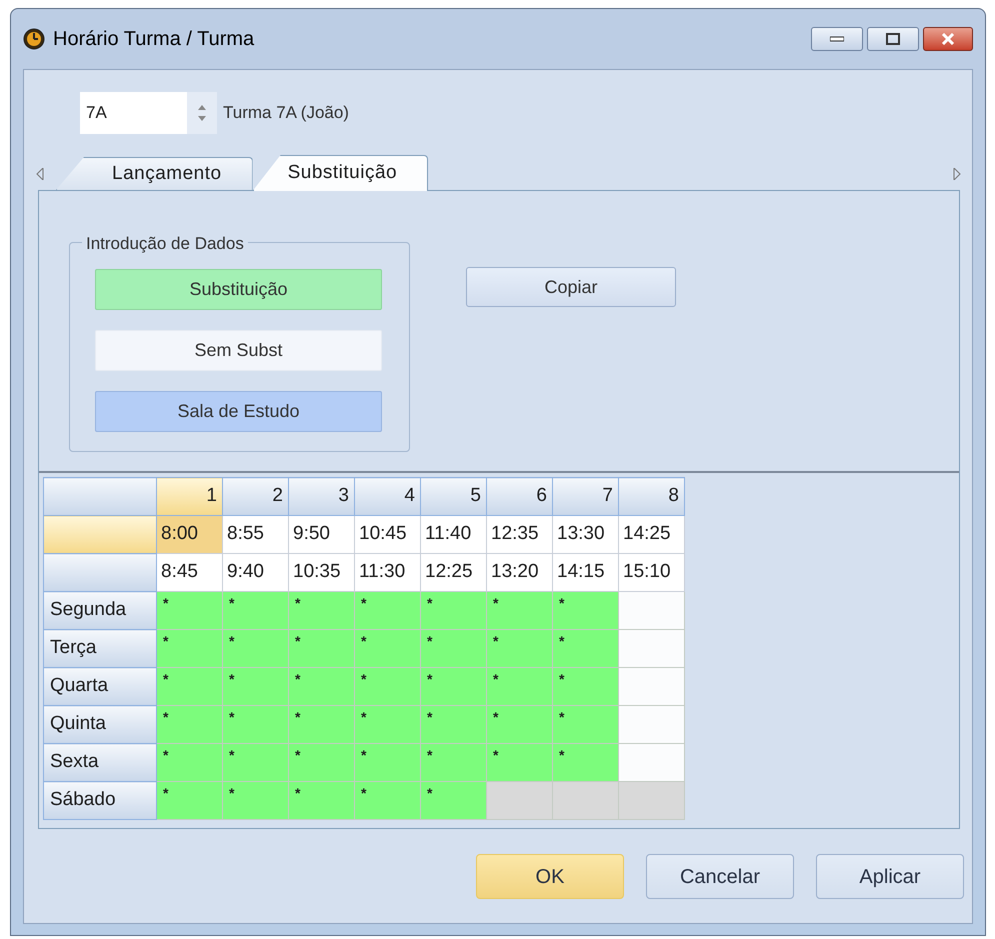 The width and height of the screenshot is (995, 939). Describe the element at coordinates (321, 573) in the screenshot. I see `table-cell: 10:35` at that location.